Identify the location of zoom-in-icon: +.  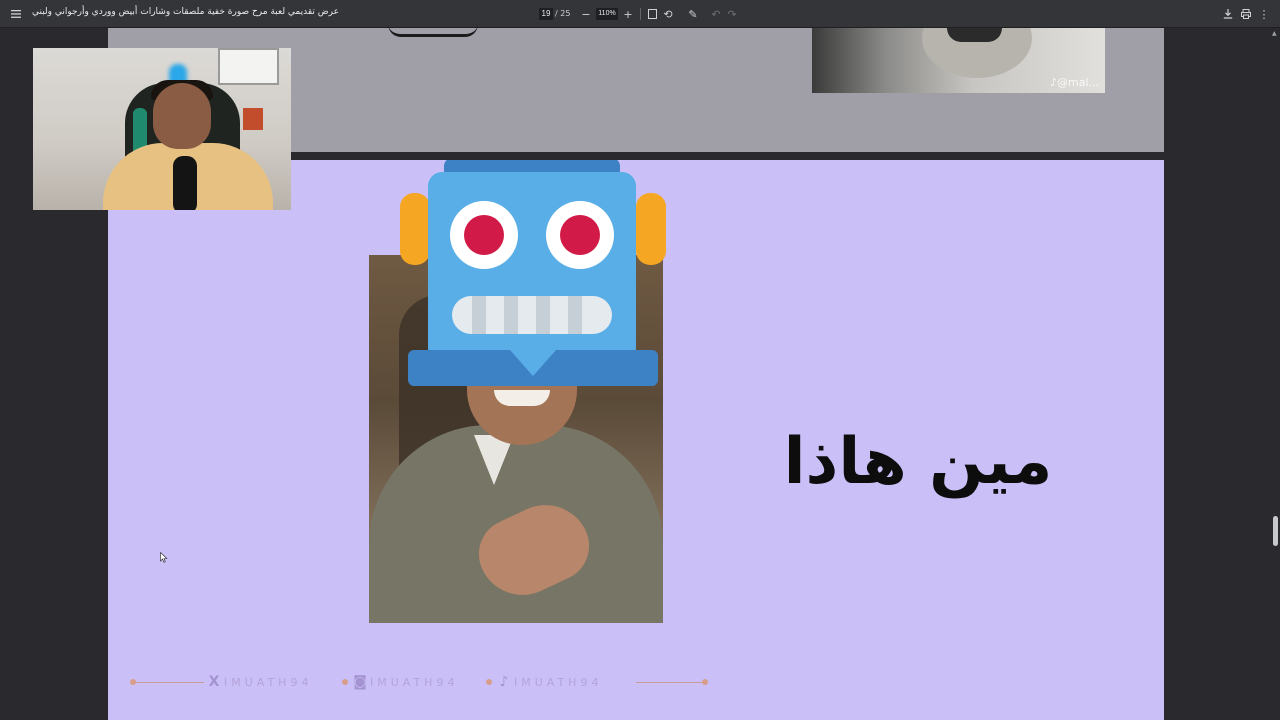
(628, 14).